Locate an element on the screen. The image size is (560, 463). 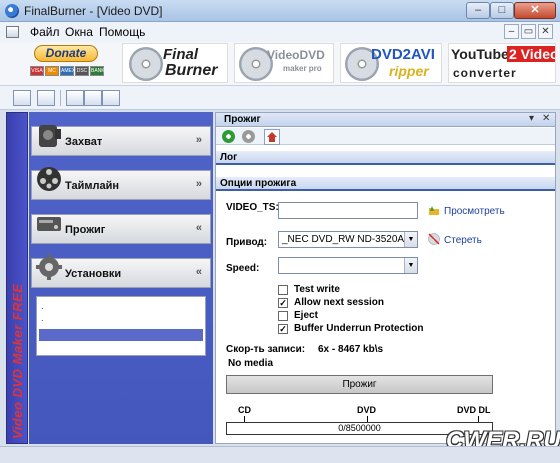
settings-subpanel: . . is located at coordinates (121, 326).